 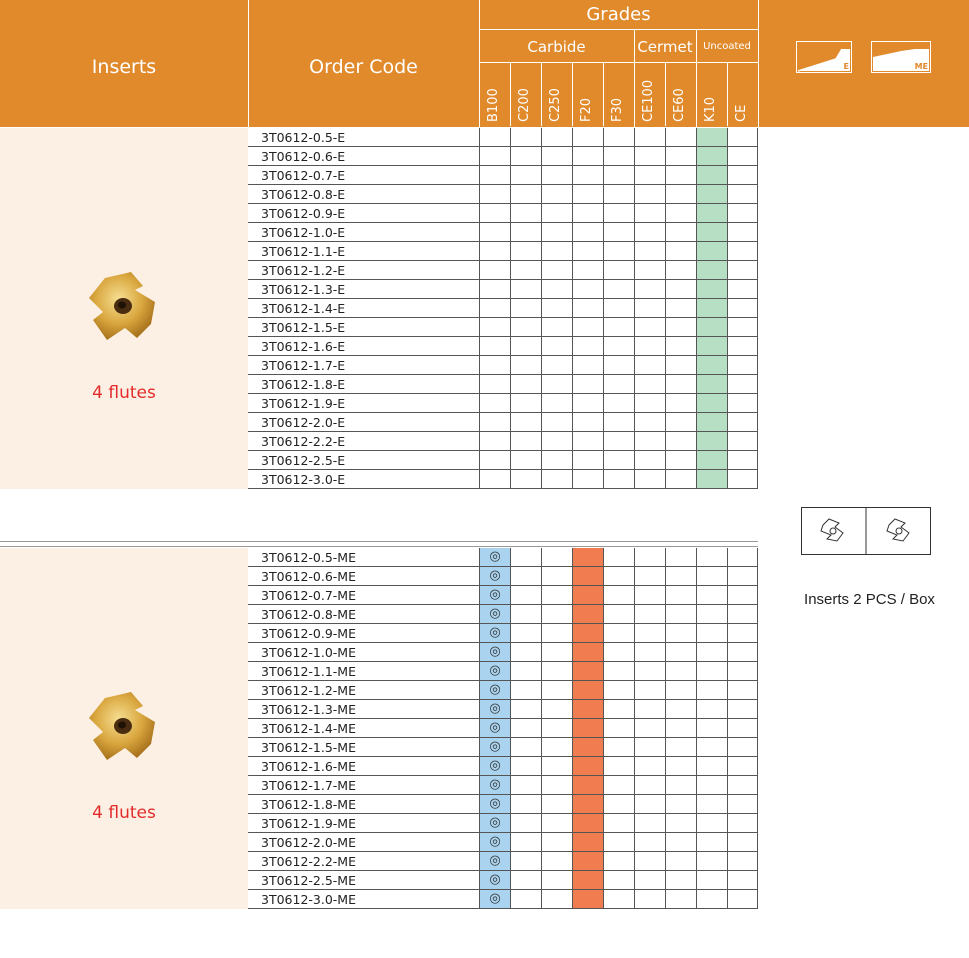 I want to click on order-code: 3T0612-0.6-E, so click(x=363, y=156).